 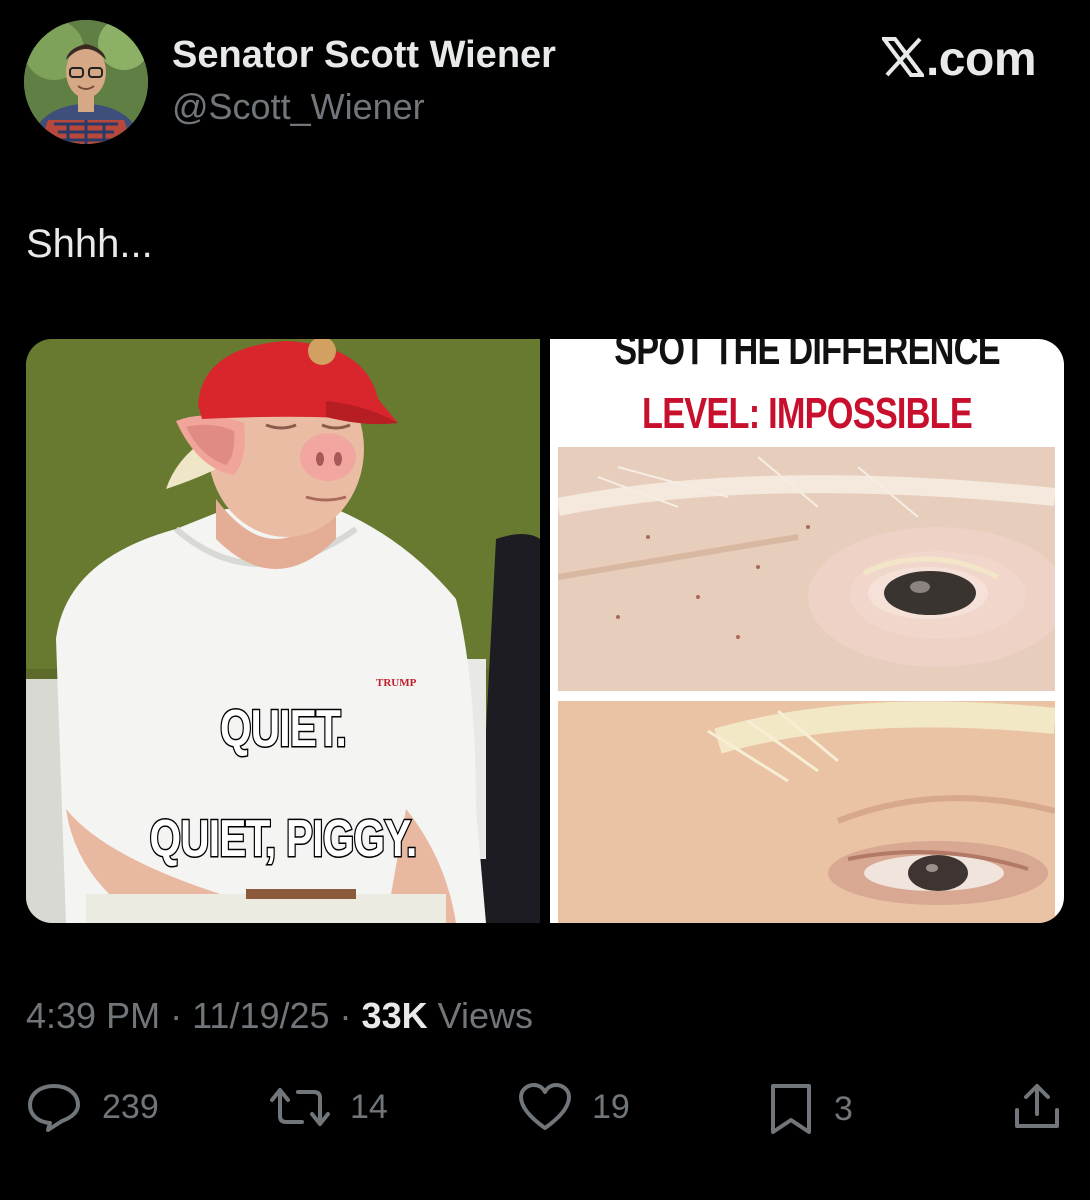 I want to click on meme-caption-line1: QUIET., so click(x=283, y=729).